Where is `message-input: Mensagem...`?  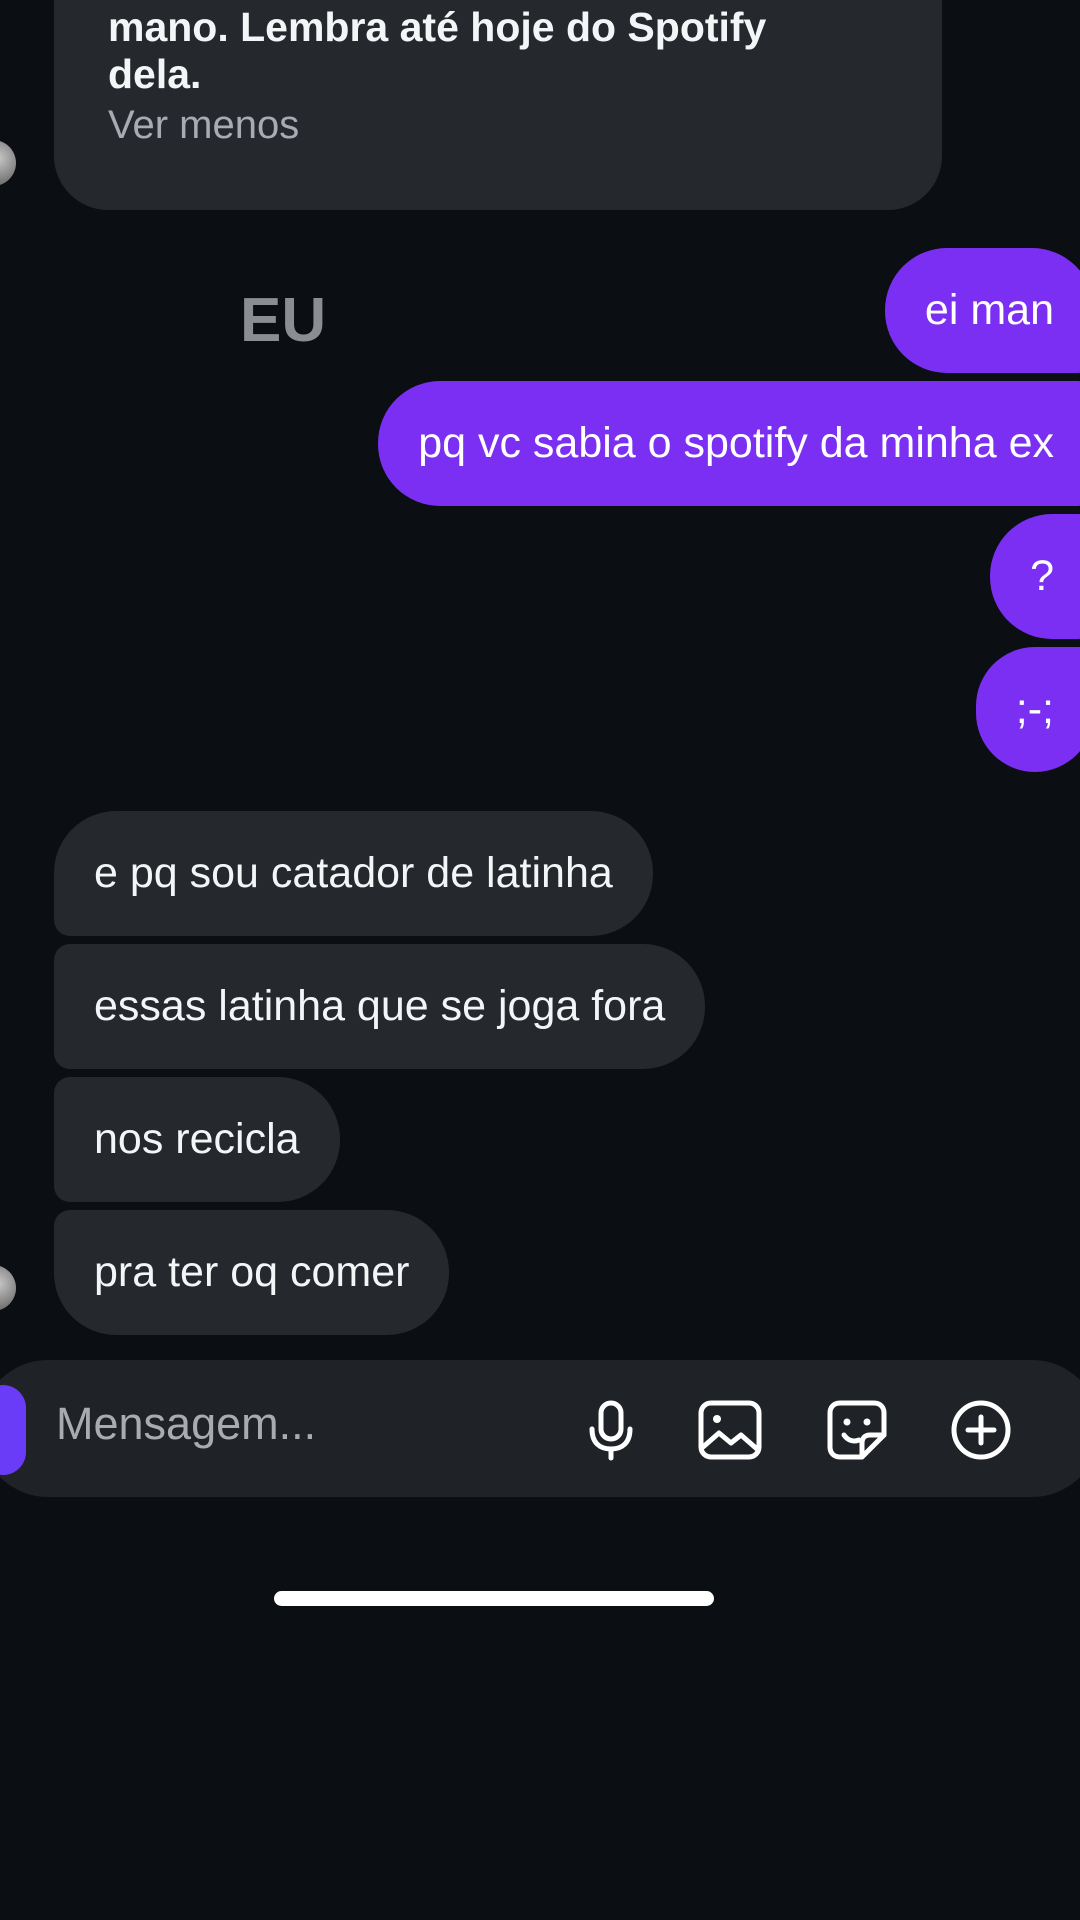
message-input: Mensagem... is located at coordinates (186, 1424).